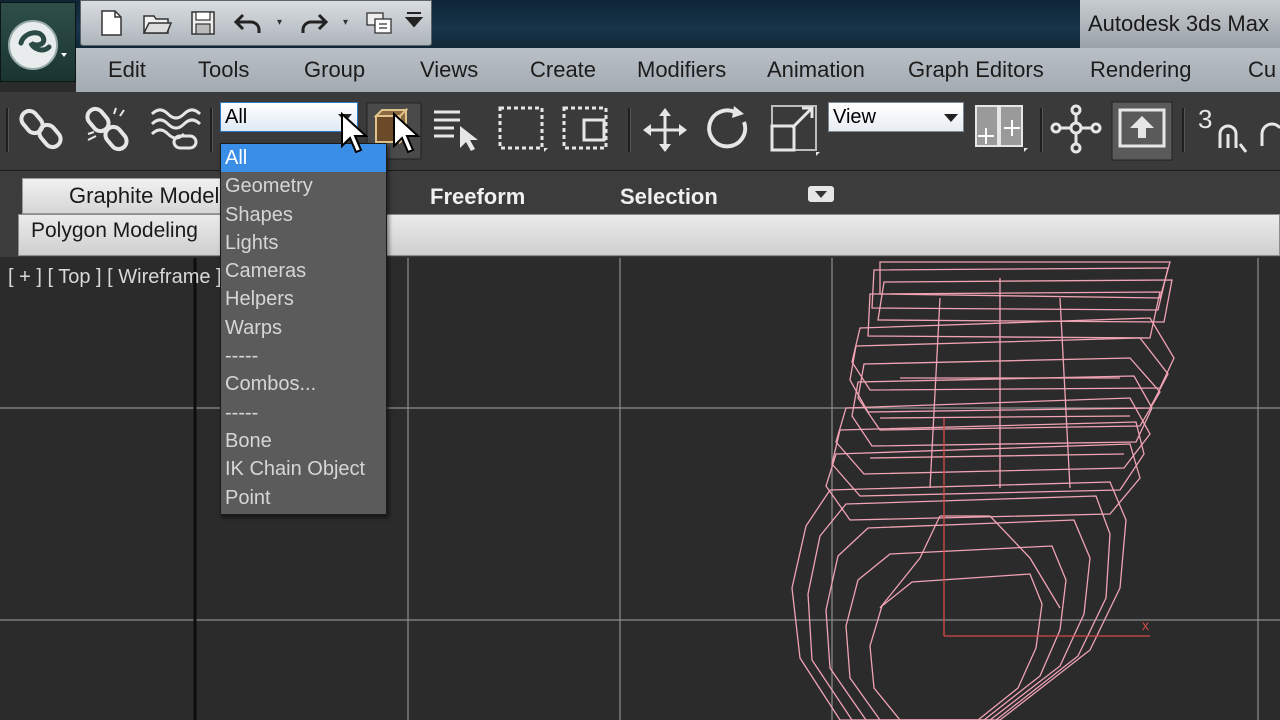  Describe the element at coordinates (127, 70) in the screenshot. I see `menu-edit: Edit` at that location.